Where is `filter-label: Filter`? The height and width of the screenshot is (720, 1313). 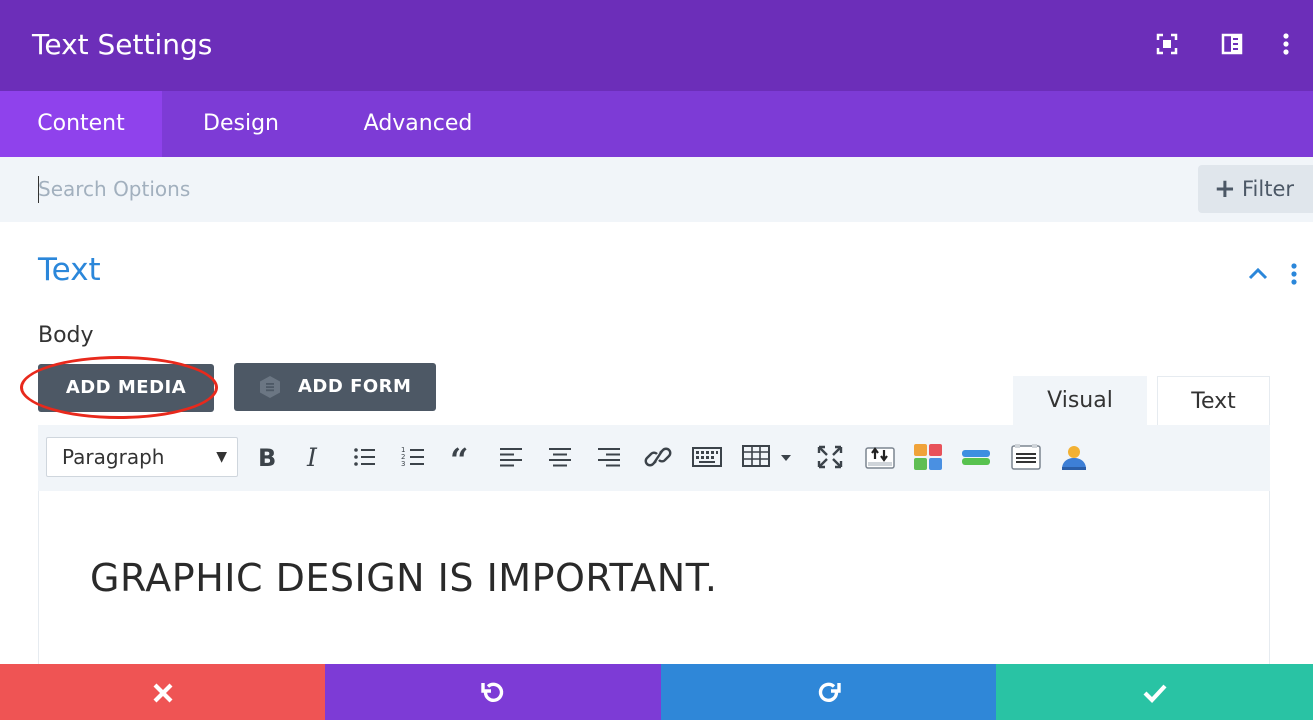
filter-label: Filter is located at coordinates (1268, 189).